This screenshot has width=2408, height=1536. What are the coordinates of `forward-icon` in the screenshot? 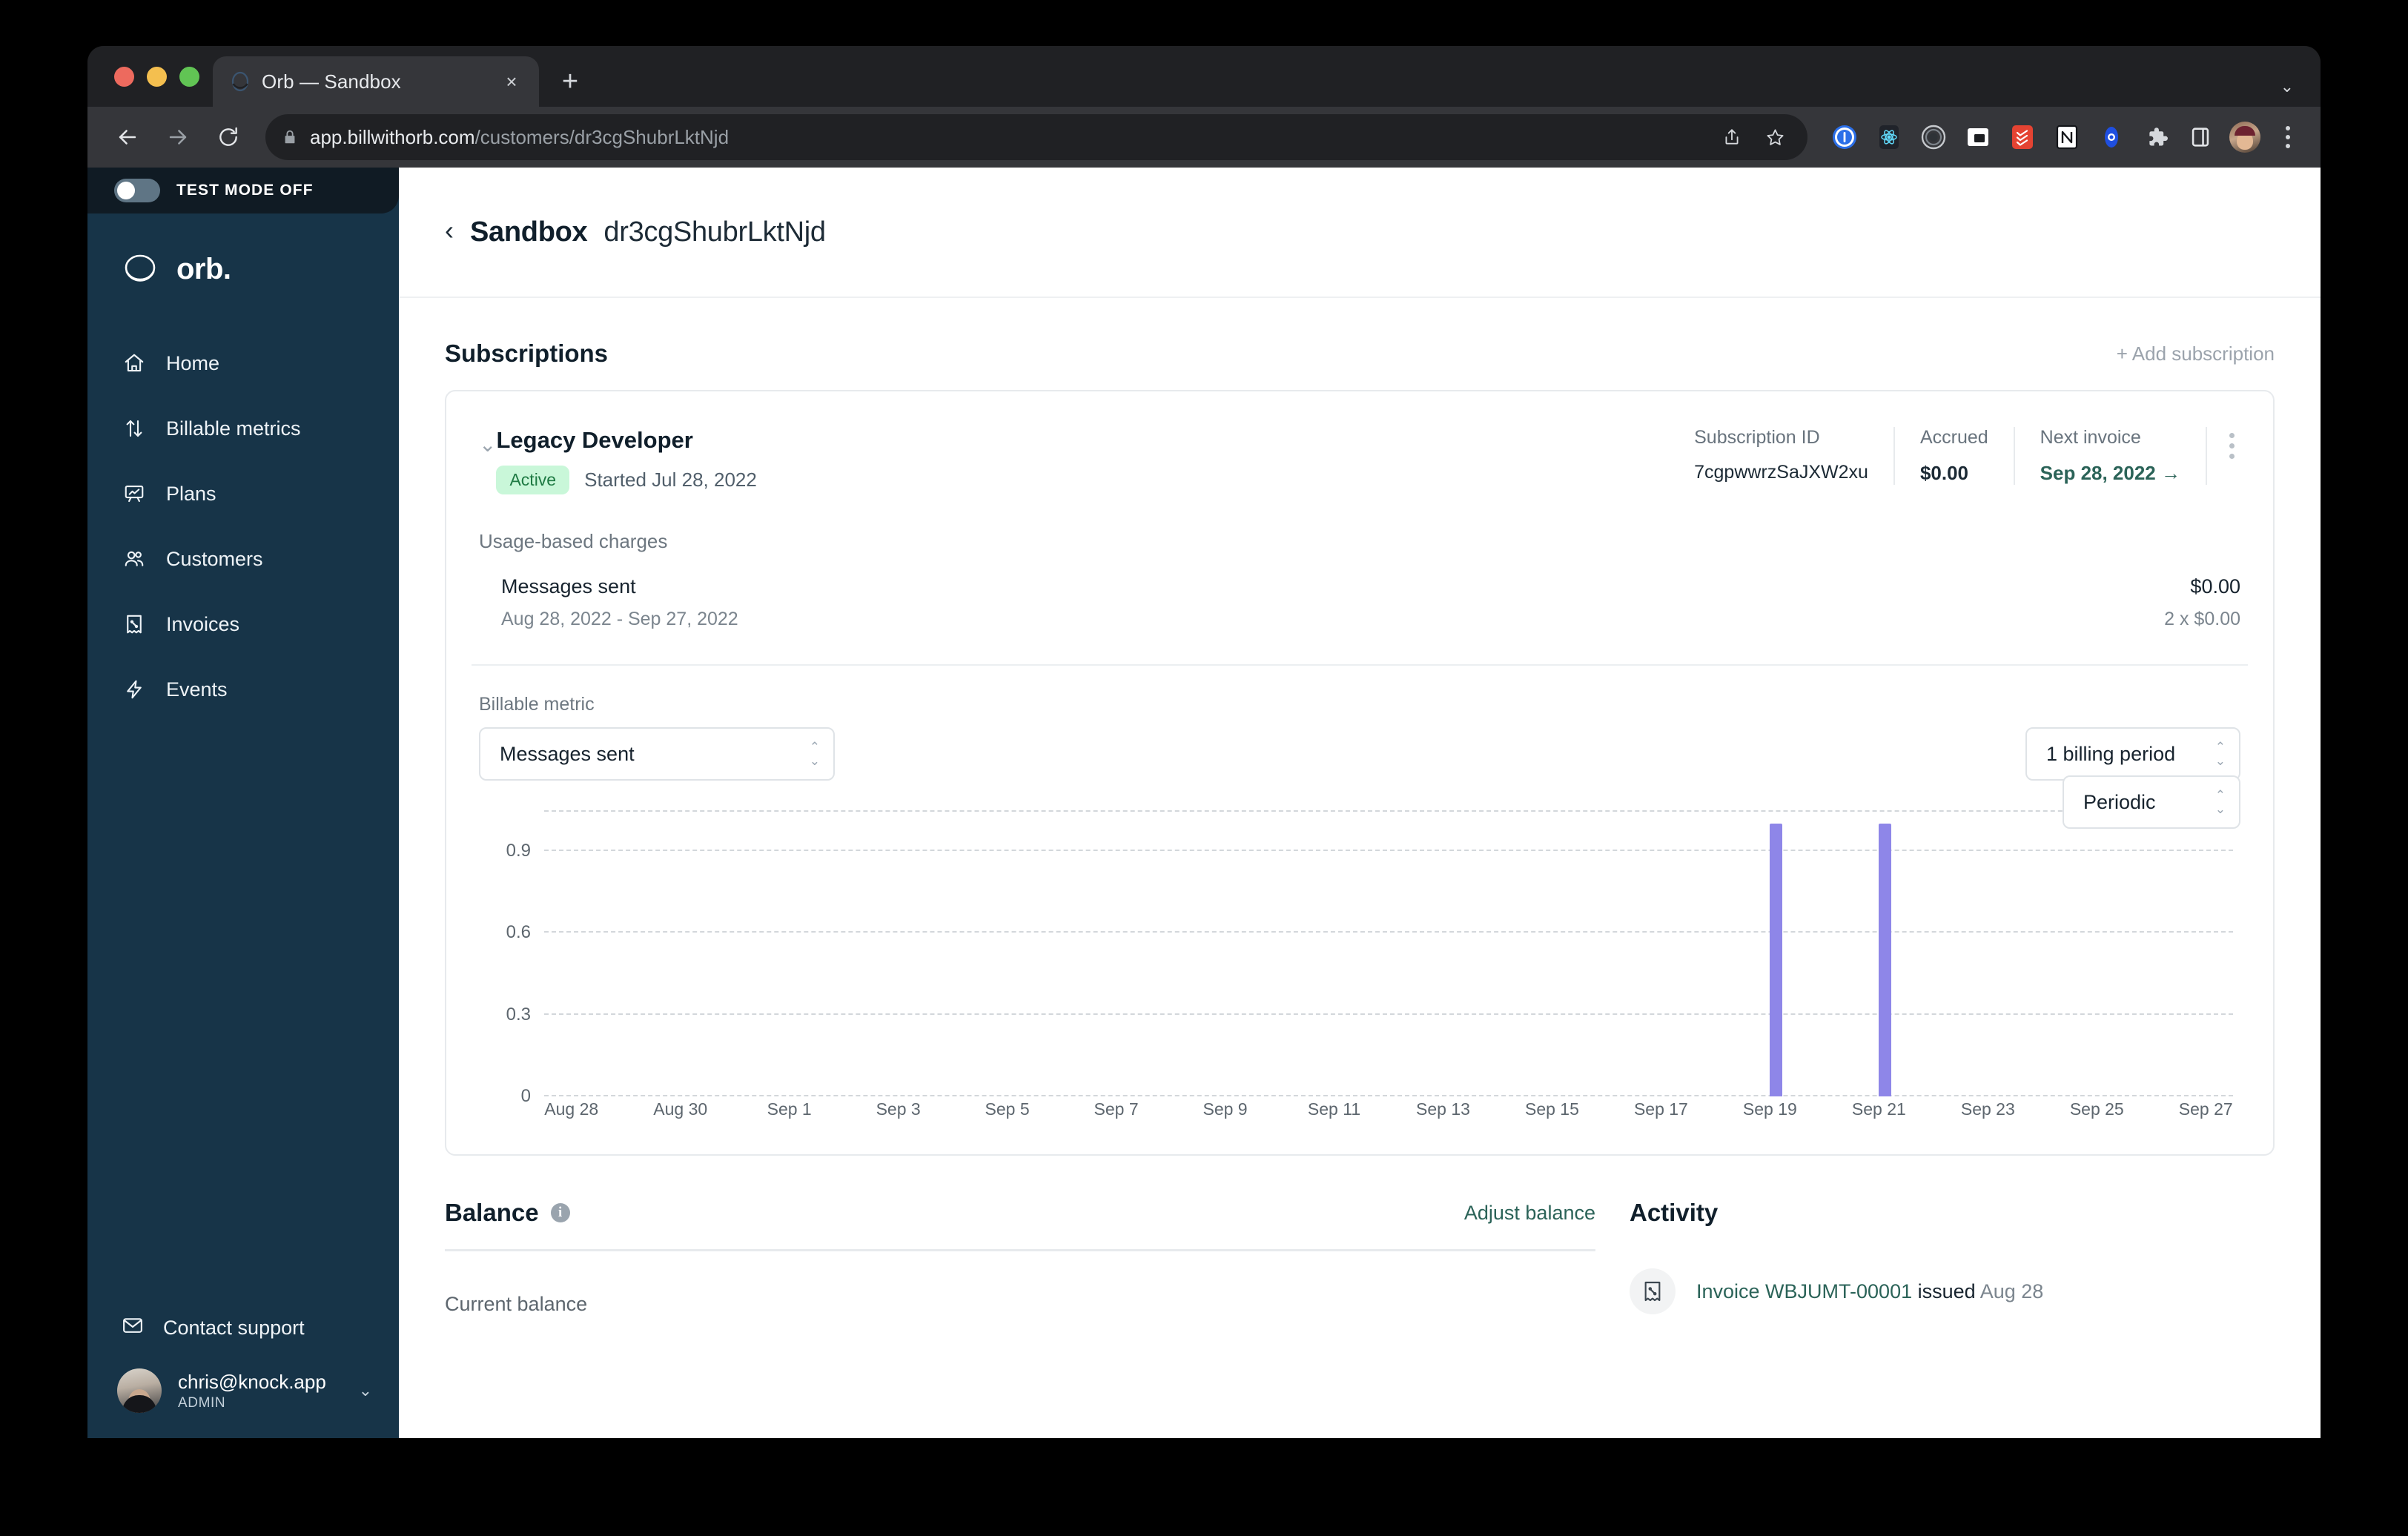 It's located at (178, 137).